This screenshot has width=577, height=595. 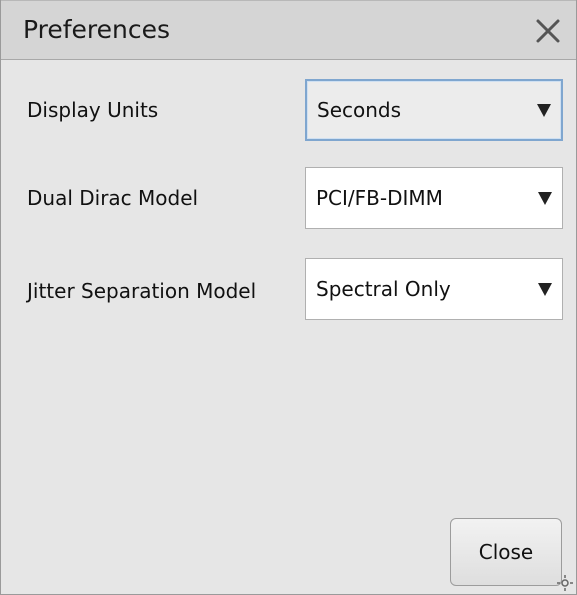 What do you see at coordinates (142, 291) in the screenshot?
I see `jitter-separation-model-label: Jitter Separation Model` at bounding box center [142, 291].